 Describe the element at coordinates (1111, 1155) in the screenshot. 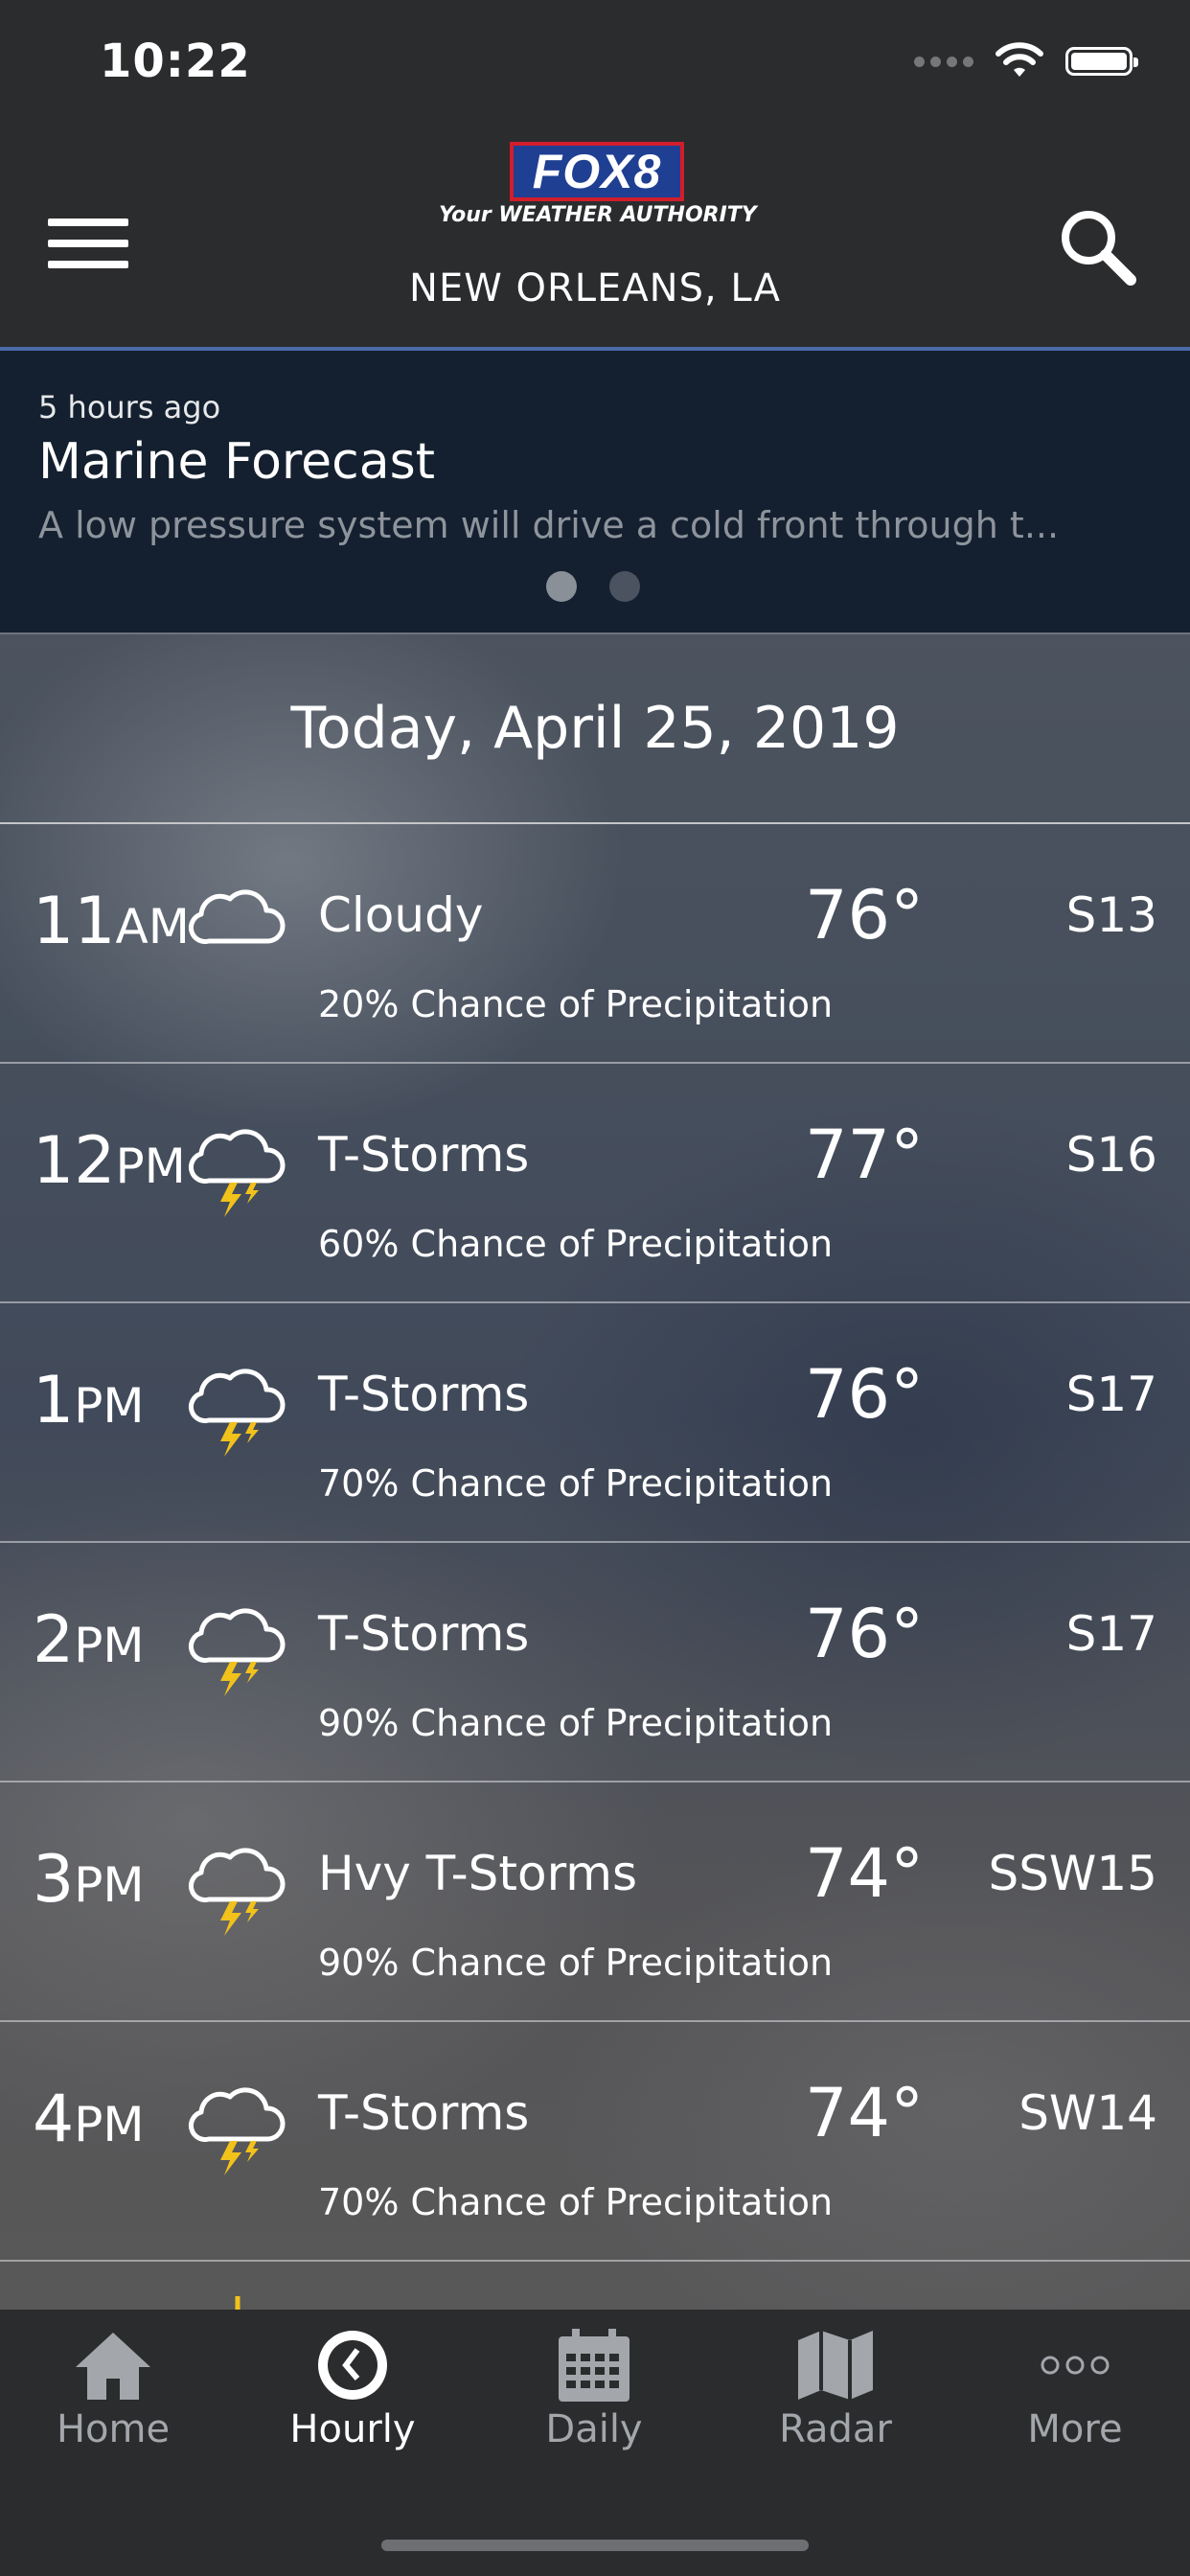

I see `wind-value: S16` at that location.